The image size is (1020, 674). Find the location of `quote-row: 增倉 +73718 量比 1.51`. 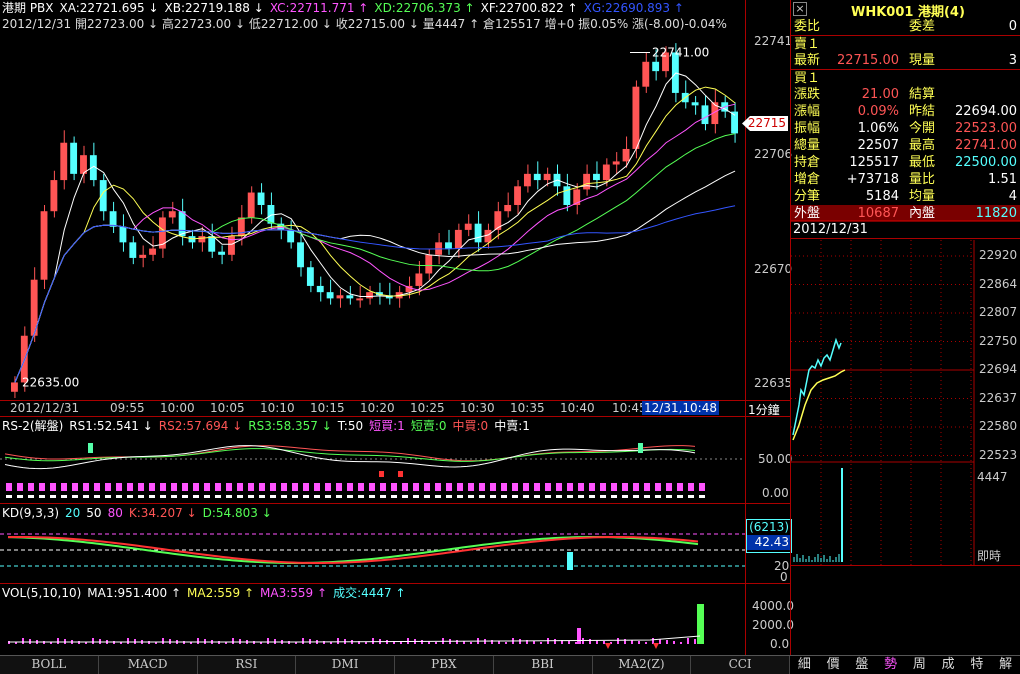

quote-row: 增倉 +73718 量比 1.51 is located at coordinates (905, 179).